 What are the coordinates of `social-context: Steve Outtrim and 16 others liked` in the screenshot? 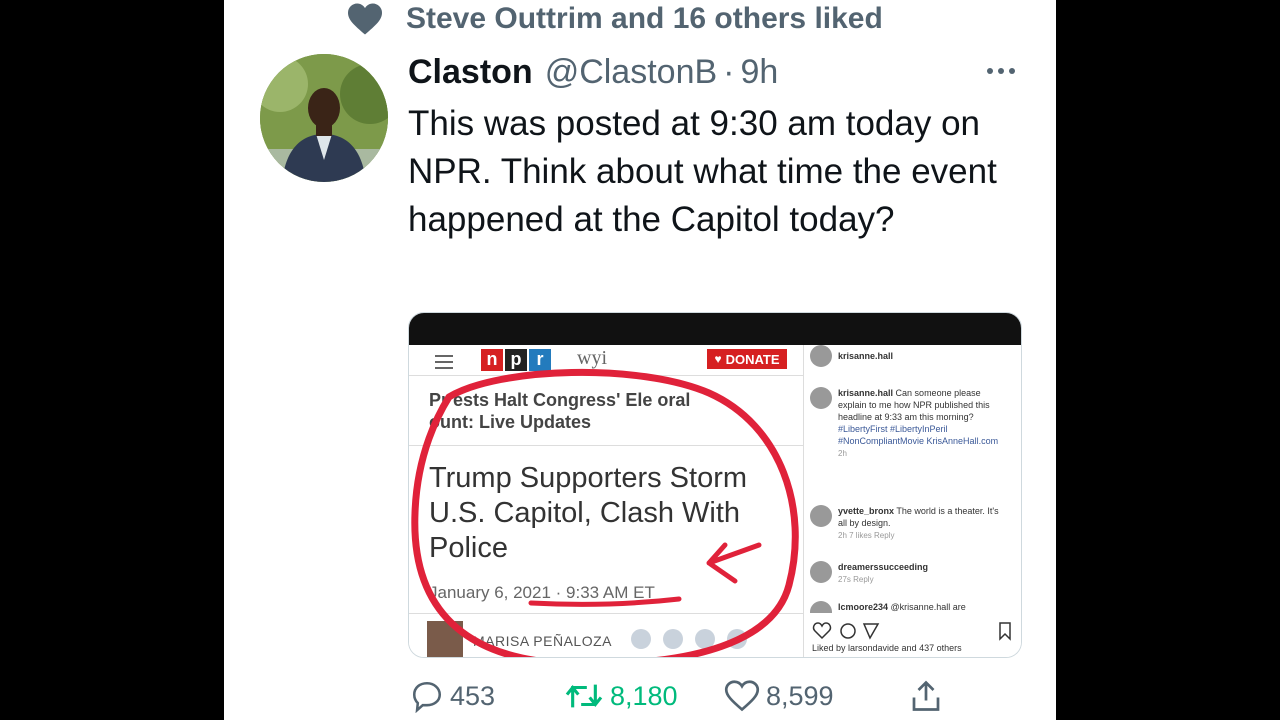 It's located at (614, 19).